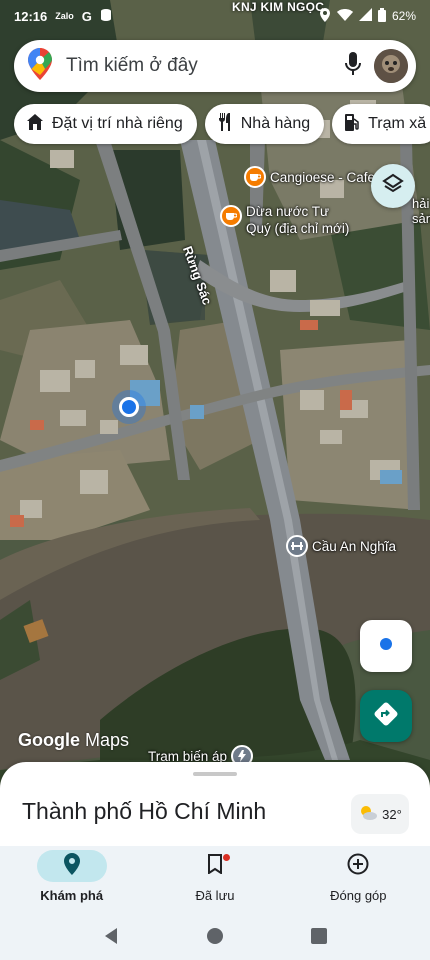 Image resolution: width=430 pixels, height=960 pixels. I want to click on chip-label: Trạm xă, so click(397, 123).